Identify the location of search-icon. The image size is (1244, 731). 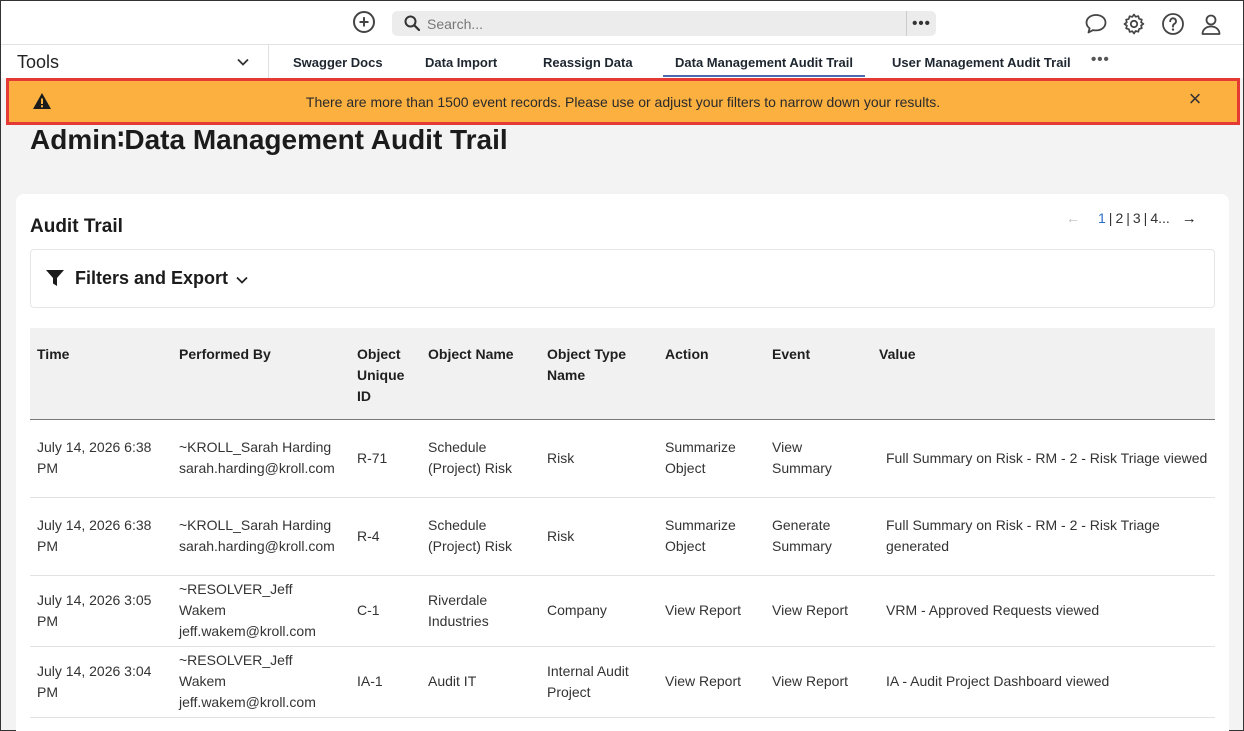
(412, 23).